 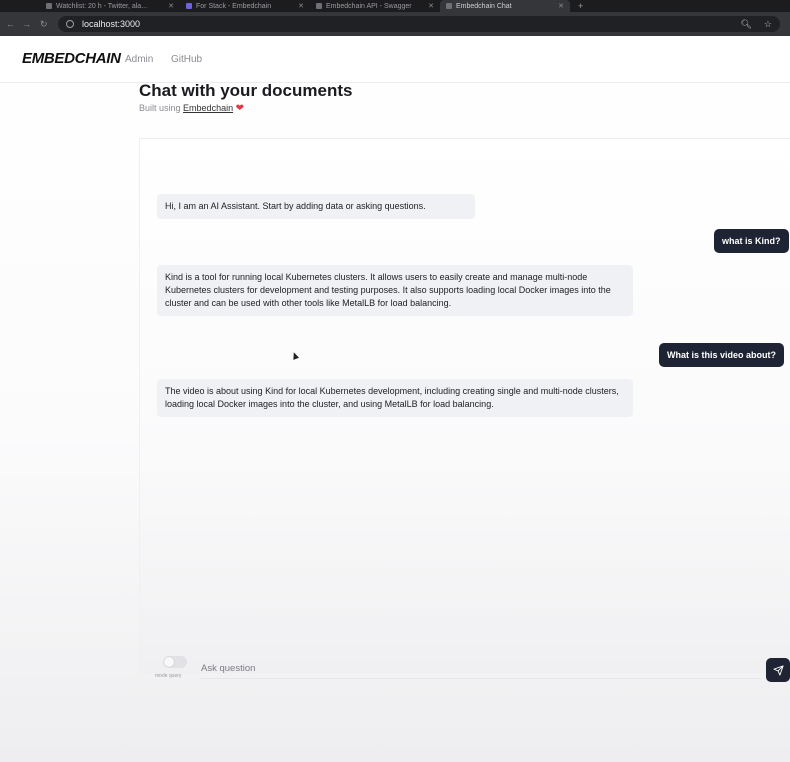 I want to click on browser-tab: For Stack - Embedchain ✕, so click(x=245, y=6).